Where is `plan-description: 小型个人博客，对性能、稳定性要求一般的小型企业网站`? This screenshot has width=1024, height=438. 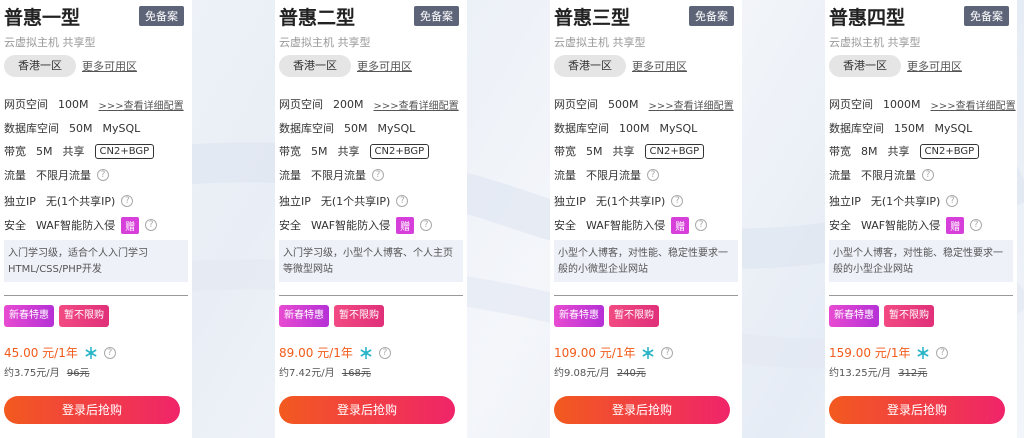 plan-description: 小型个人博客，对性能、稳定性要求一般的小型企业网站 is located at coordinates (921, 261).